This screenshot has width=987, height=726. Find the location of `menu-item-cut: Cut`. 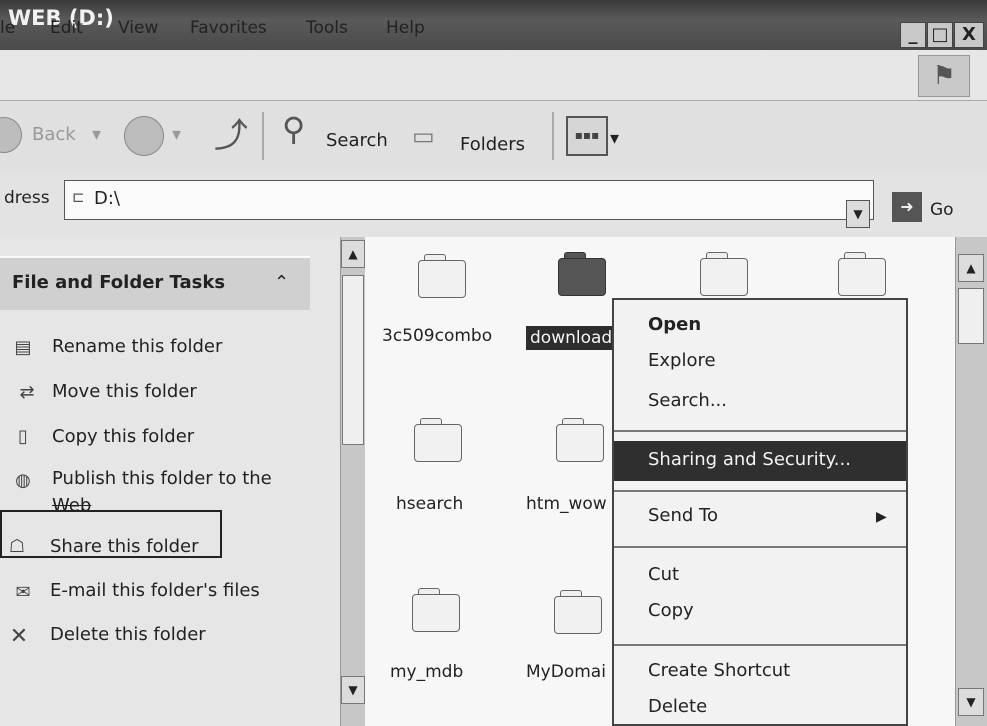

menu-item-cut: Cut is located at coordinates (663, 574).